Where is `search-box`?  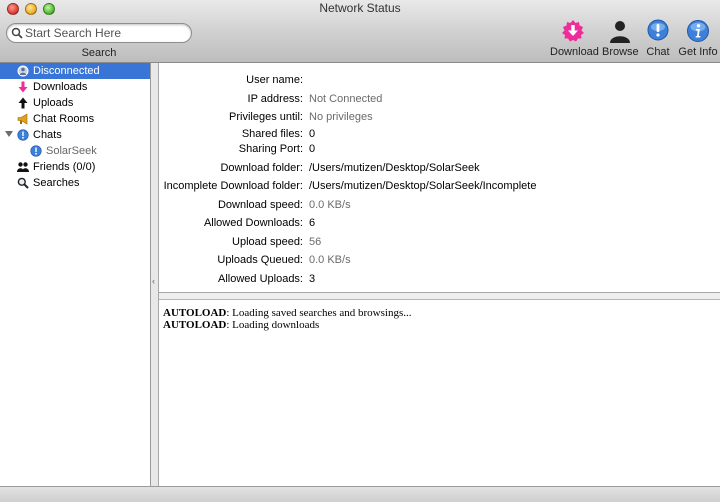
search-box is located at coordinates (99, 33).